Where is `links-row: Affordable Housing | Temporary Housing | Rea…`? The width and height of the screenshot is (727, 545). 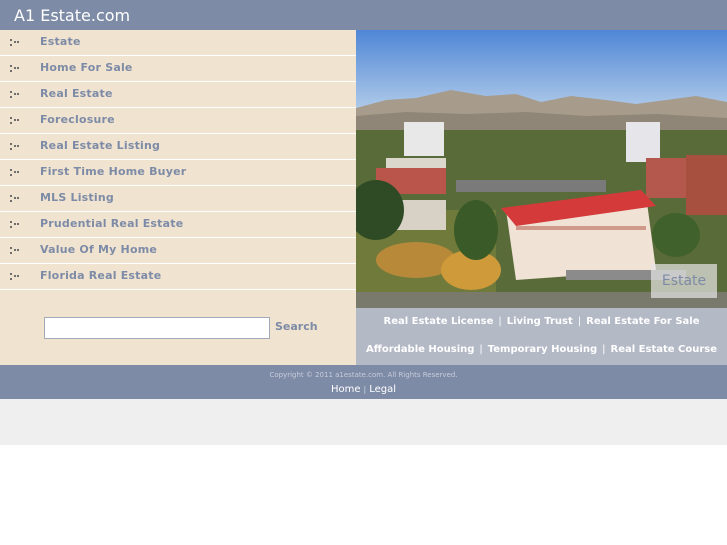
links-row: Affordable Housing | Temporary Housing | Rea… is located at coordinates (541, 349).